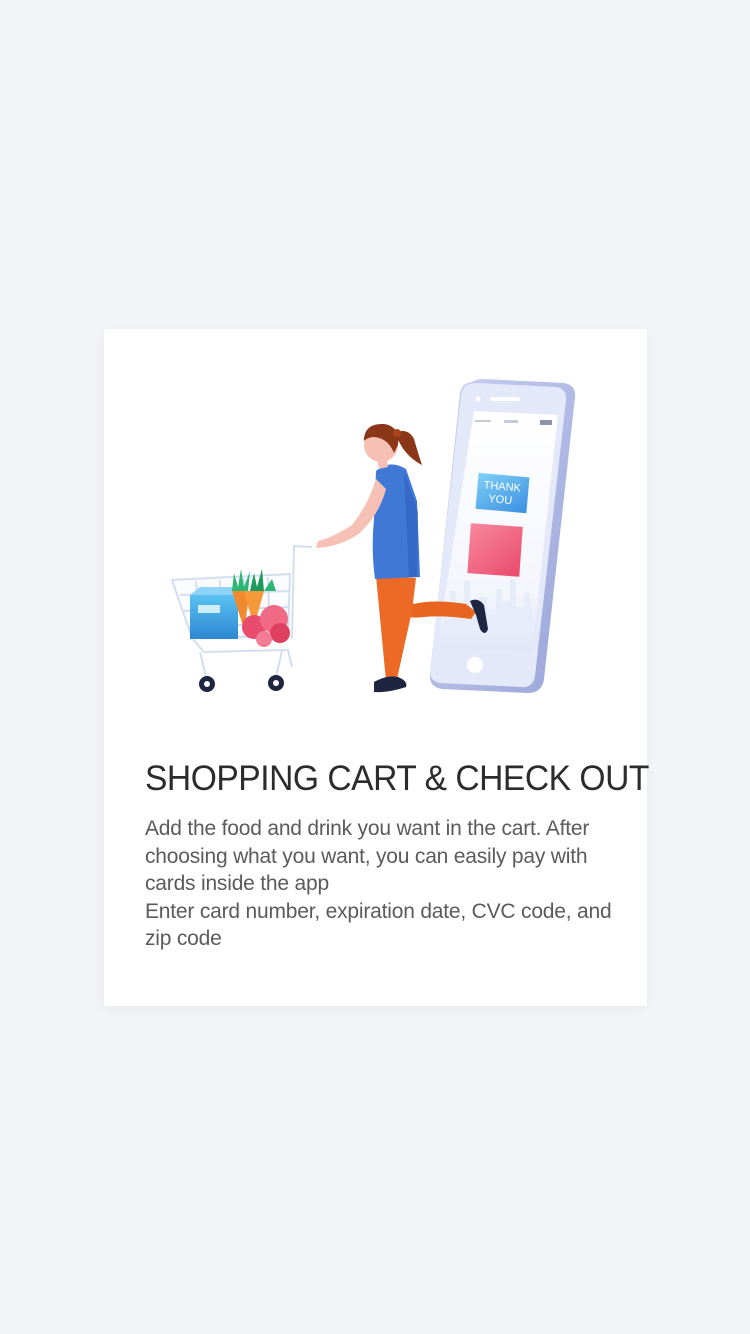  Describe the element at coordinates (373, 536) in the screenshot. I see `shopping-cart-illustration: THANK YOU` at that location.